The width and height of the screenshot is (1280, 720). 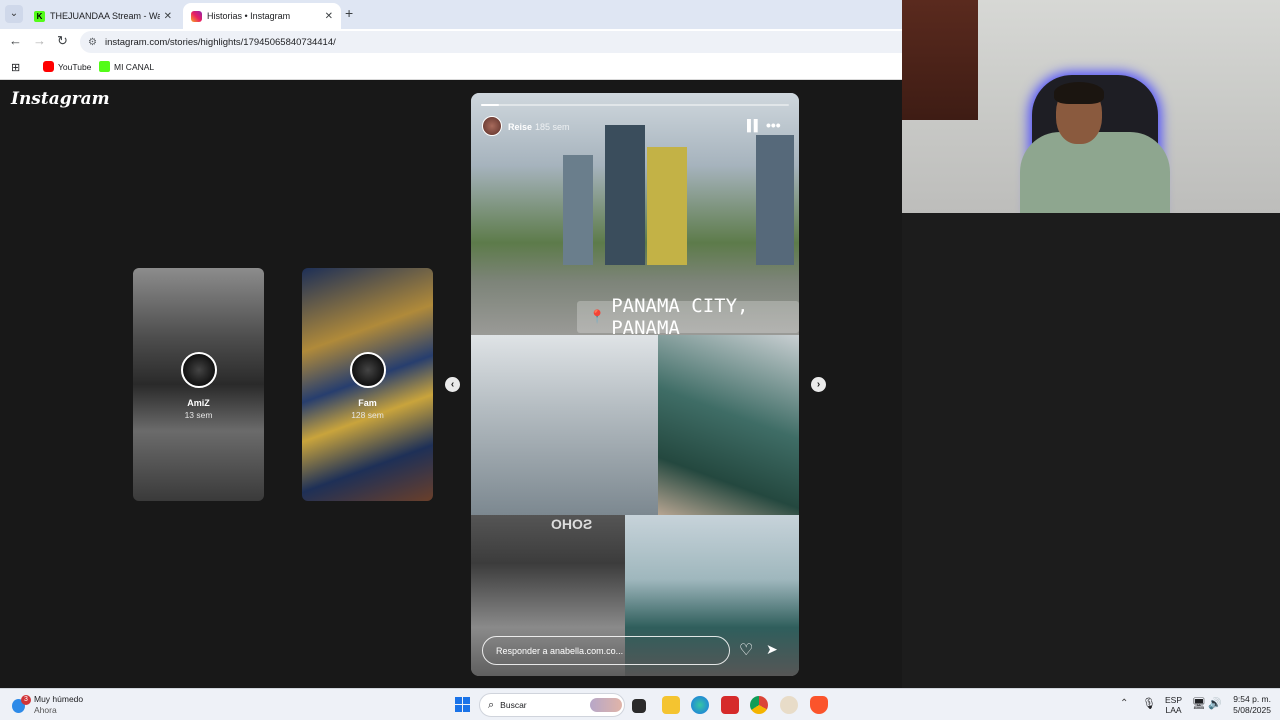 I want to click on highlight-card-fam: Fam 128 sem, so click(x=367, y=384).